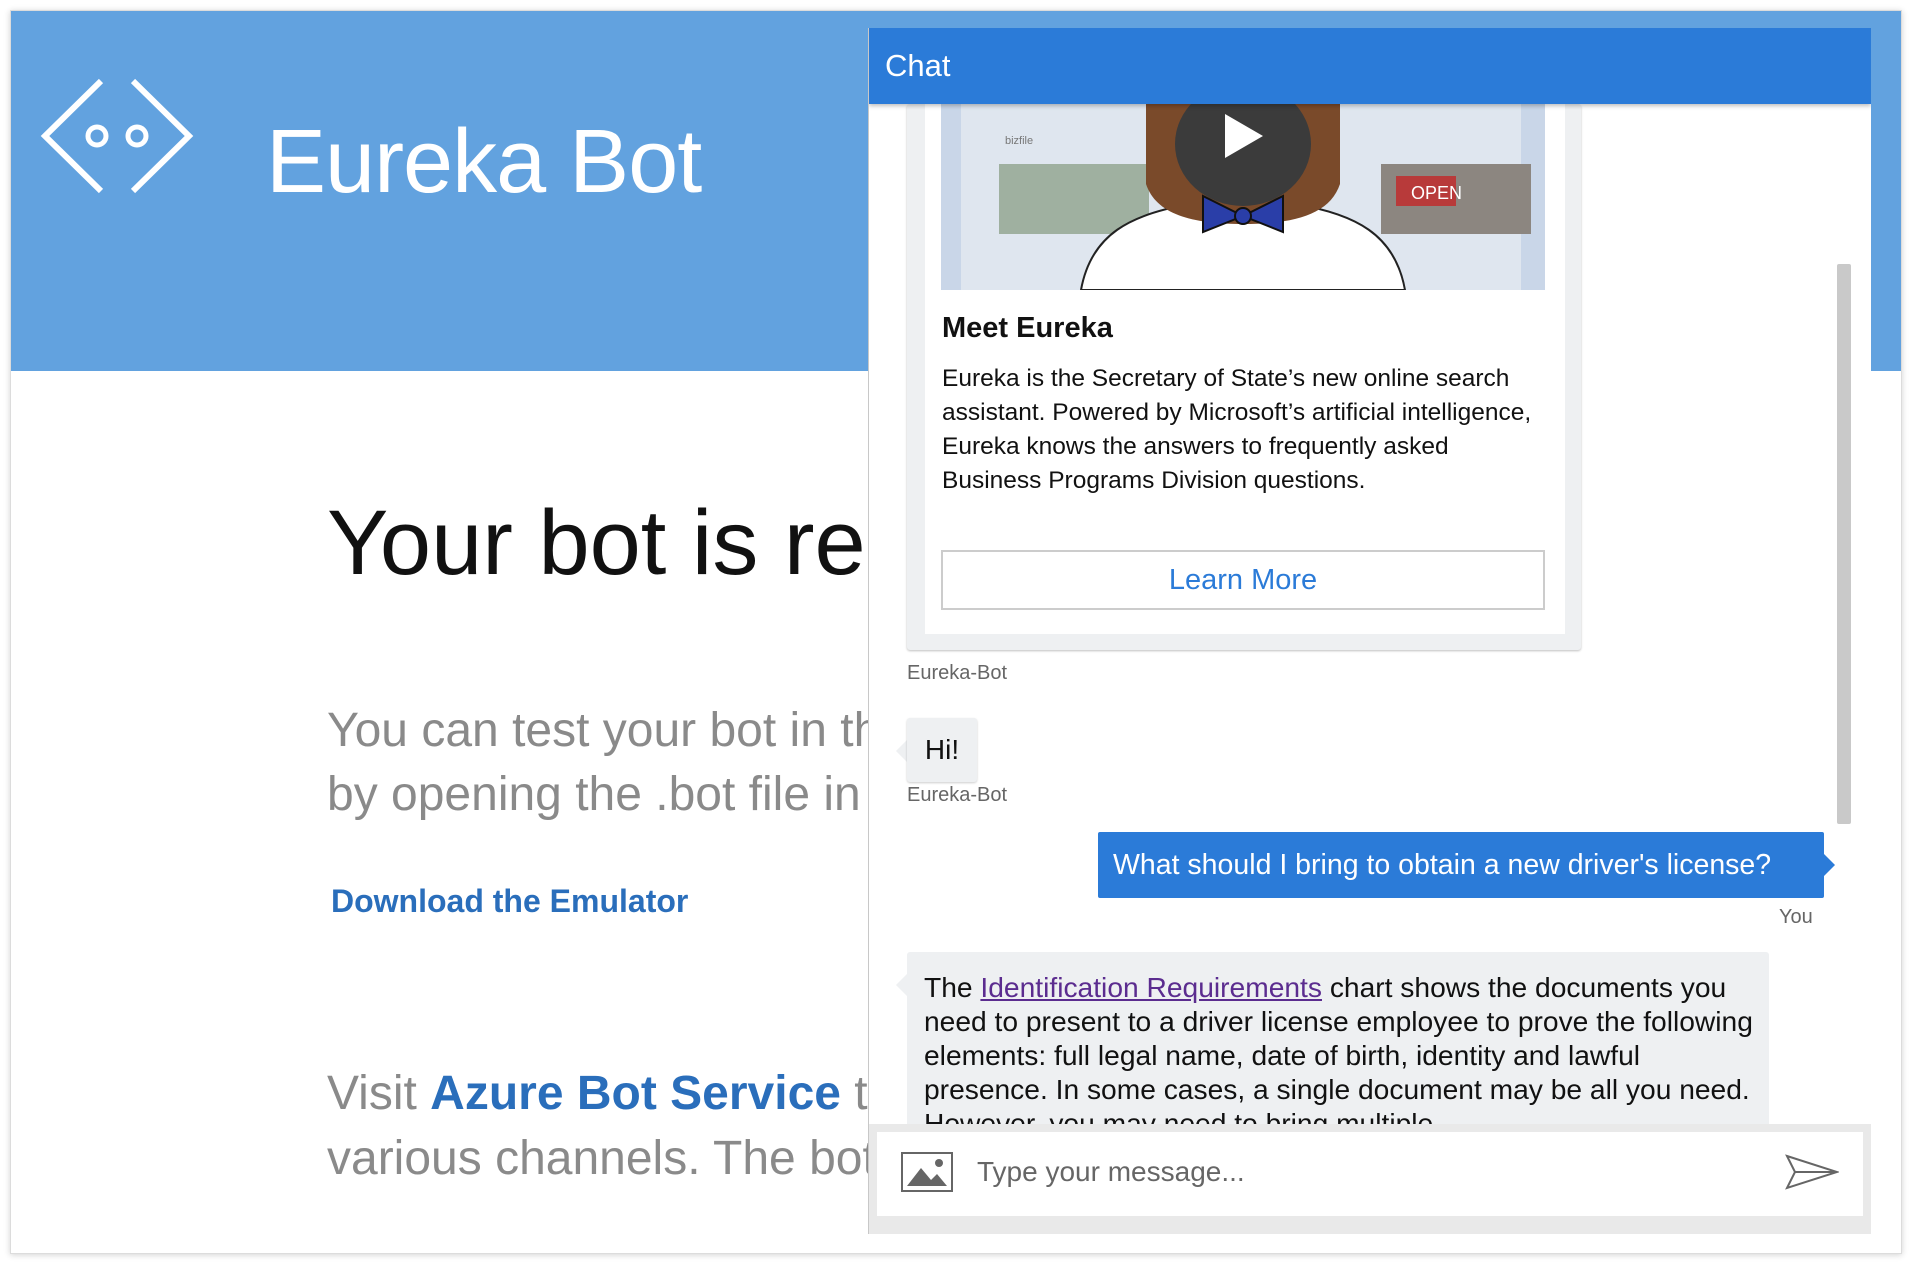  Describe the element at coordinates (509, 901) in the screenshot. I see `download-emulator-link: Download the Emulator` at that location.